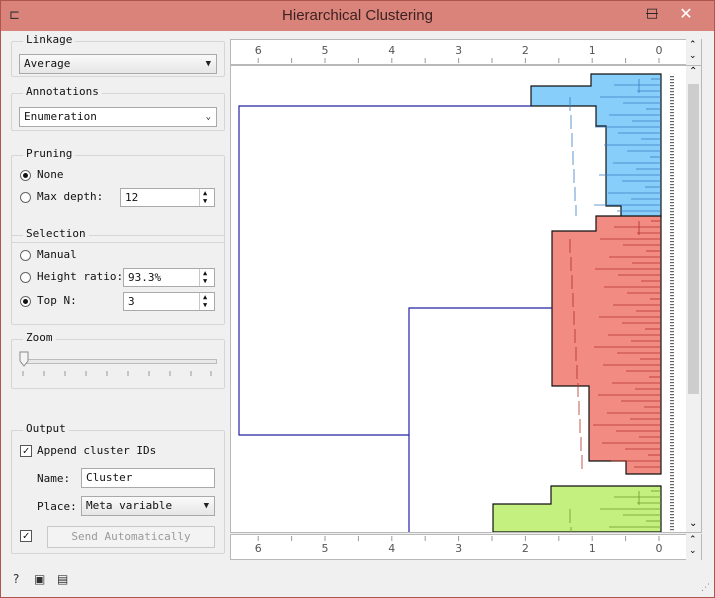 Image resolution: width=715 pixels, height=598 pixels. What do you see at coordinates (693, 52) in the screenshot?
I see `top-axis-scroll: ⌃ ⌄` at bounding box center [693, 52].